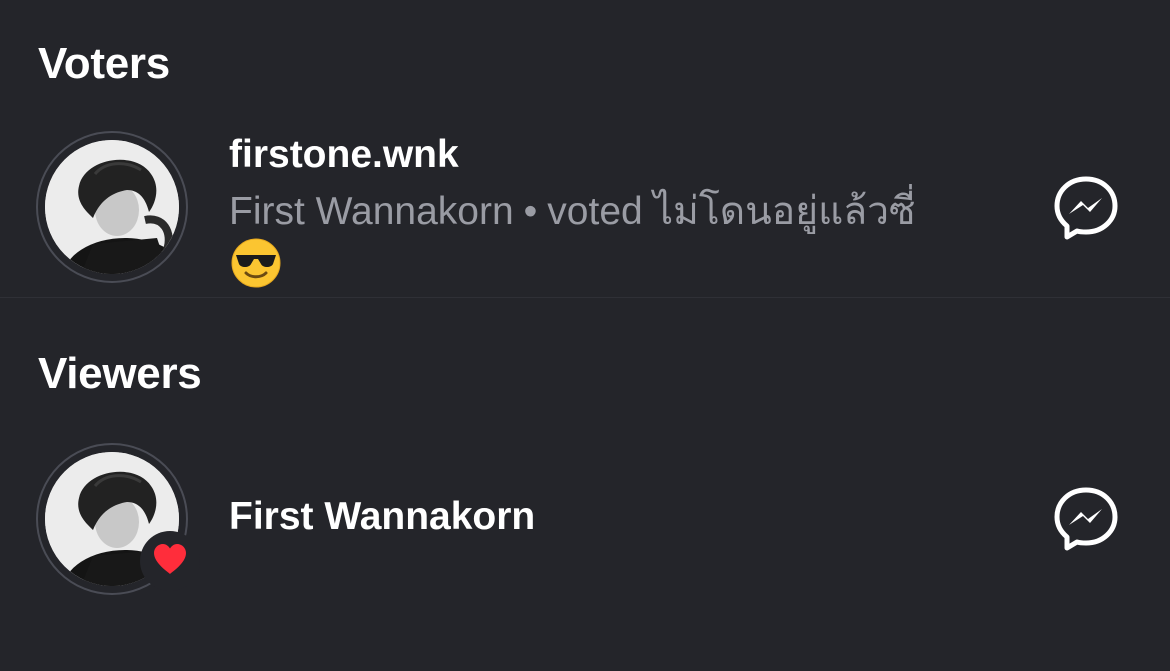 This screenshot has width=1170, height=671. I want to click on vote-text: voted ไม่โดนอยู่แล้วซี่, so click(731, 211).